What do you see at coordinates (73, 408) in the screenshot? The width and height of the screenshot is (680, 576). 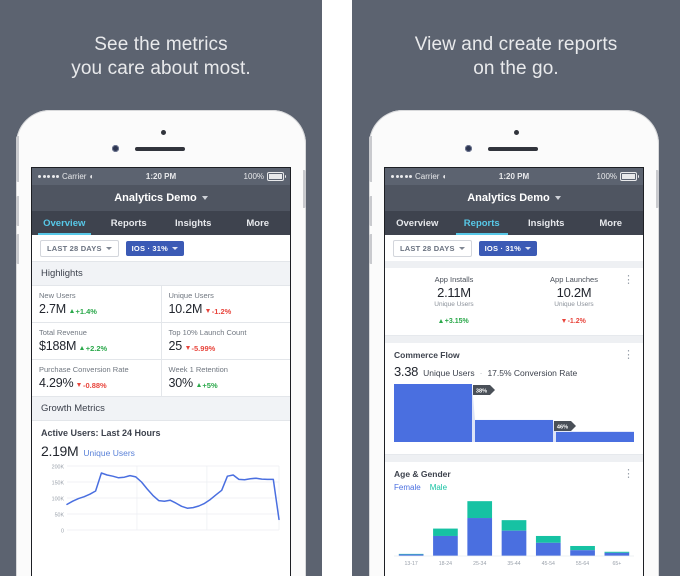 I see `growth-title: Growth Metrics` at bounding box center [73, 408].